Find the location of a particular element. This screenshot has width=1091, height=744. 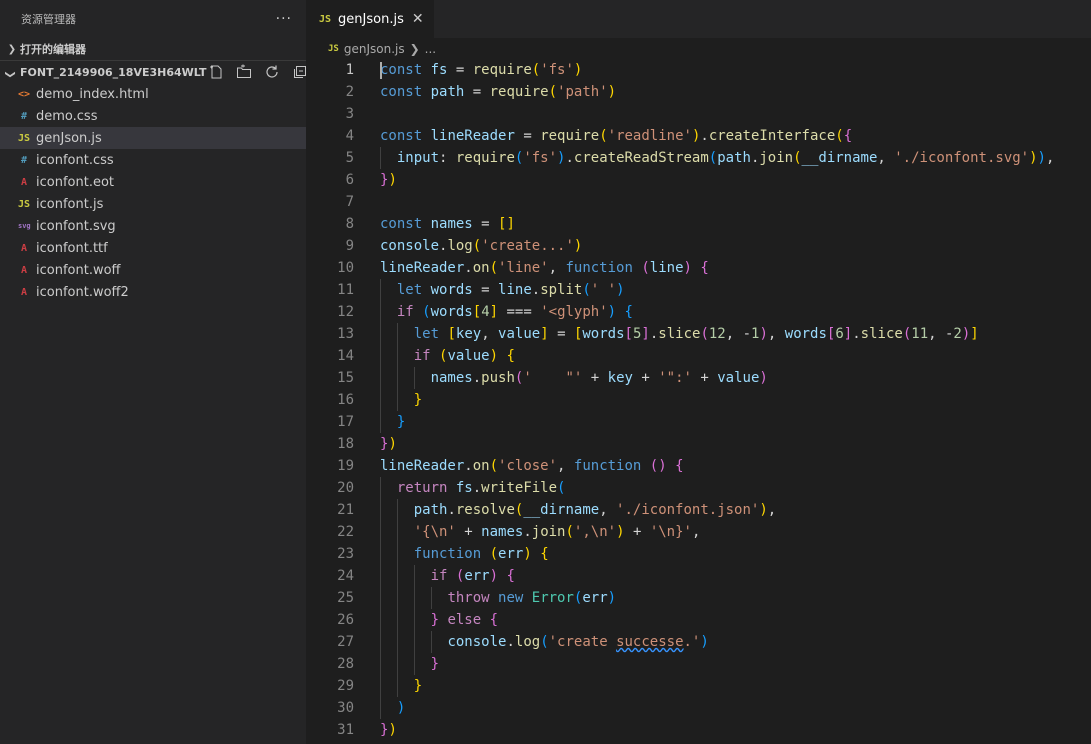

code-token: key is located at coordinates (620, 378).